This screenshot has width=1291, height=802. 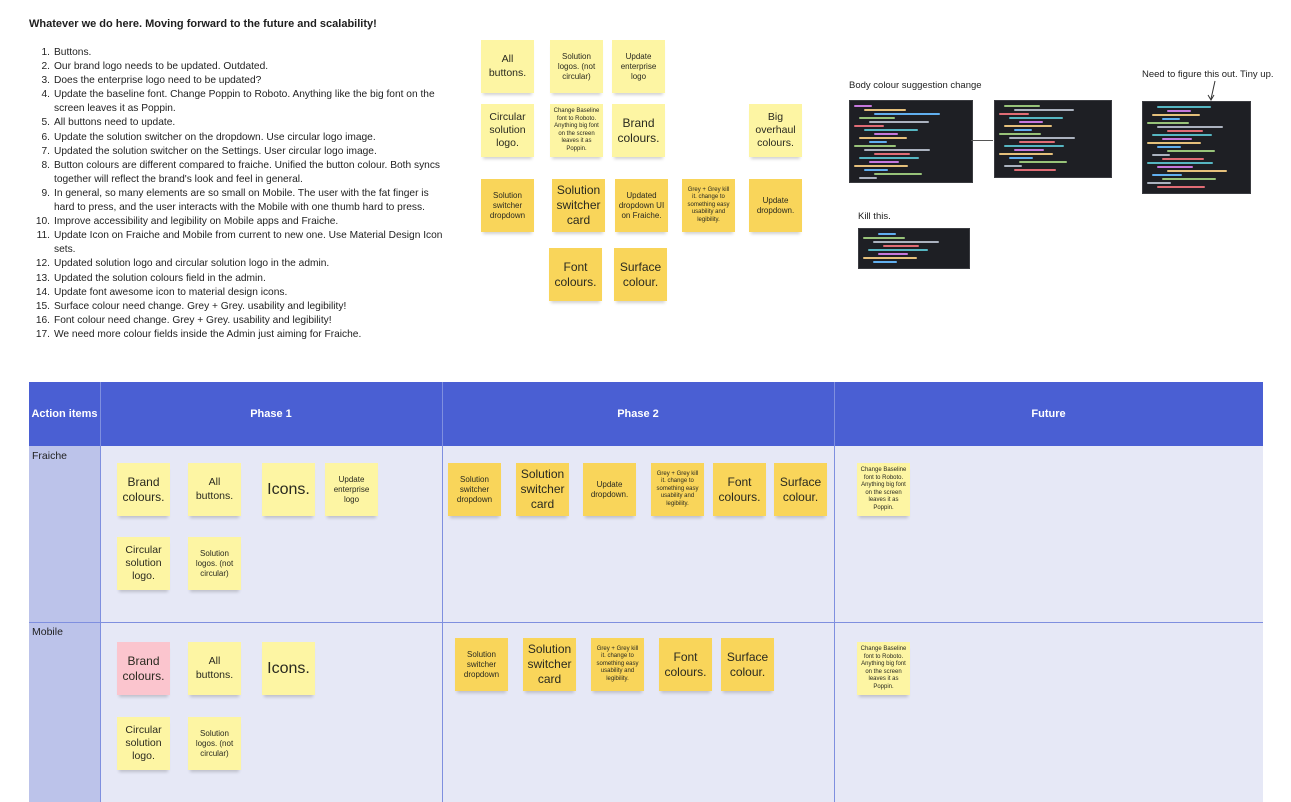 What do you see at coordinates (46, 123) in the screenshot?
I see `todo-item-number: 5.` at bounding box center [46, 123].